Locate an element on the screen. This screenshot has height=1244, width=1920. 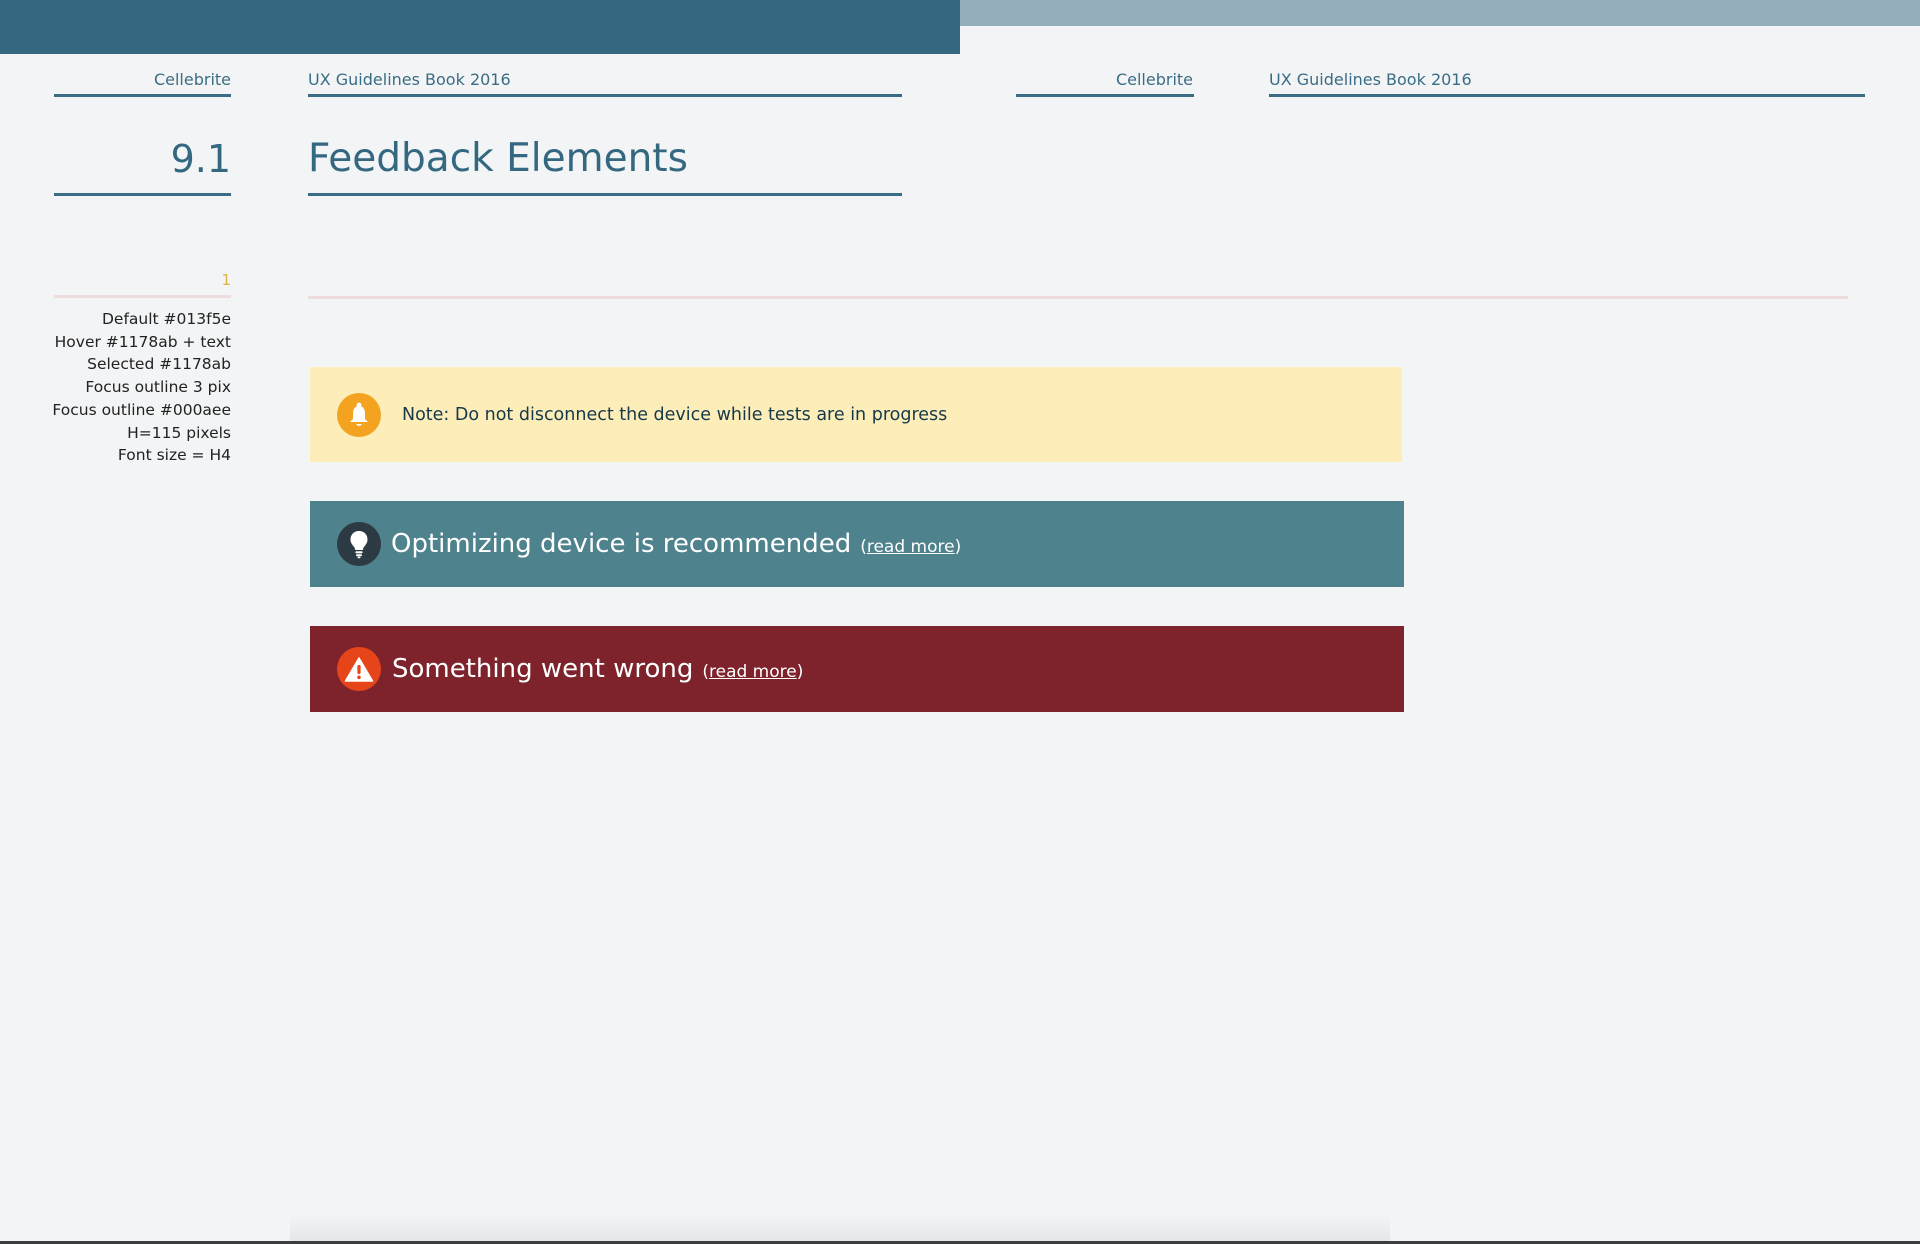
header-company-underline-left is located at coordinates (142, 95).